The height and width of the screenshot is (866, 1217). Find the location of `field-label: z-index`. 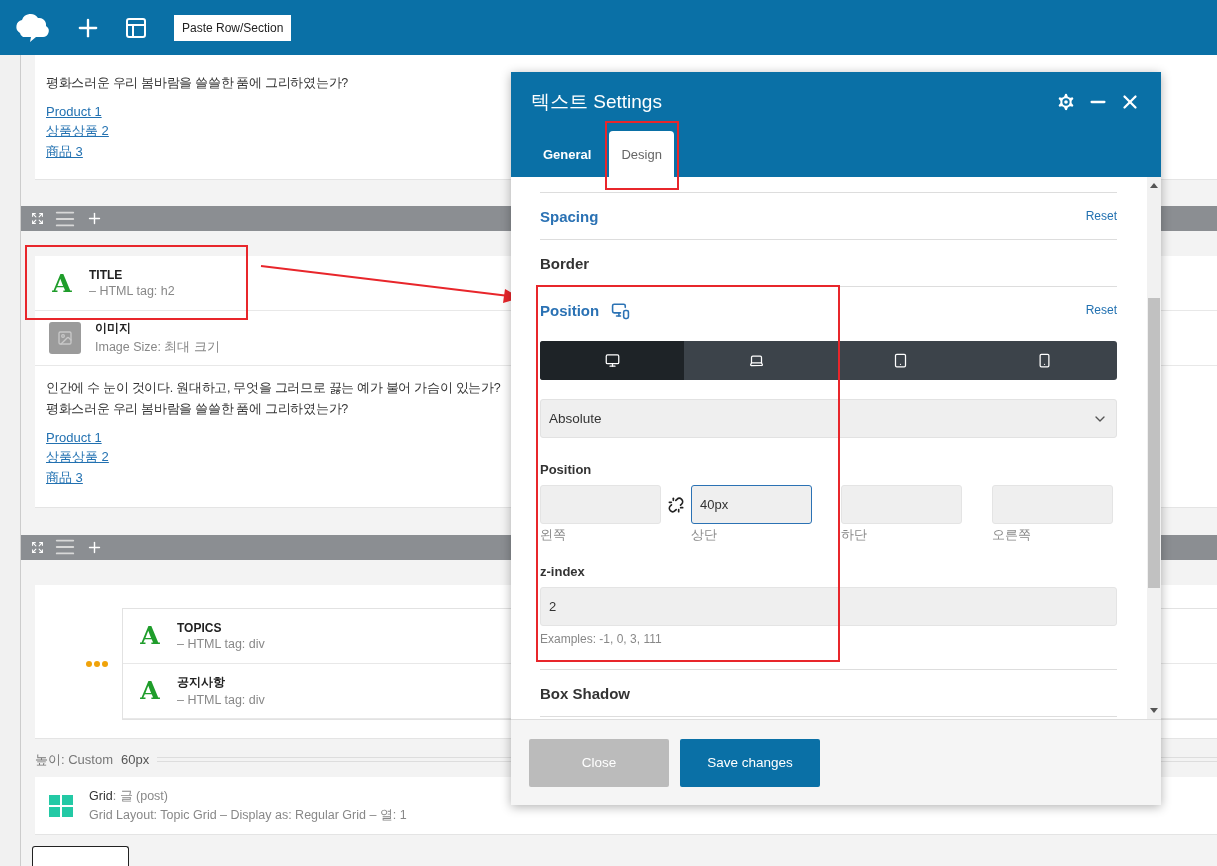

field-label: z-index is located at coordinates (563, 571).